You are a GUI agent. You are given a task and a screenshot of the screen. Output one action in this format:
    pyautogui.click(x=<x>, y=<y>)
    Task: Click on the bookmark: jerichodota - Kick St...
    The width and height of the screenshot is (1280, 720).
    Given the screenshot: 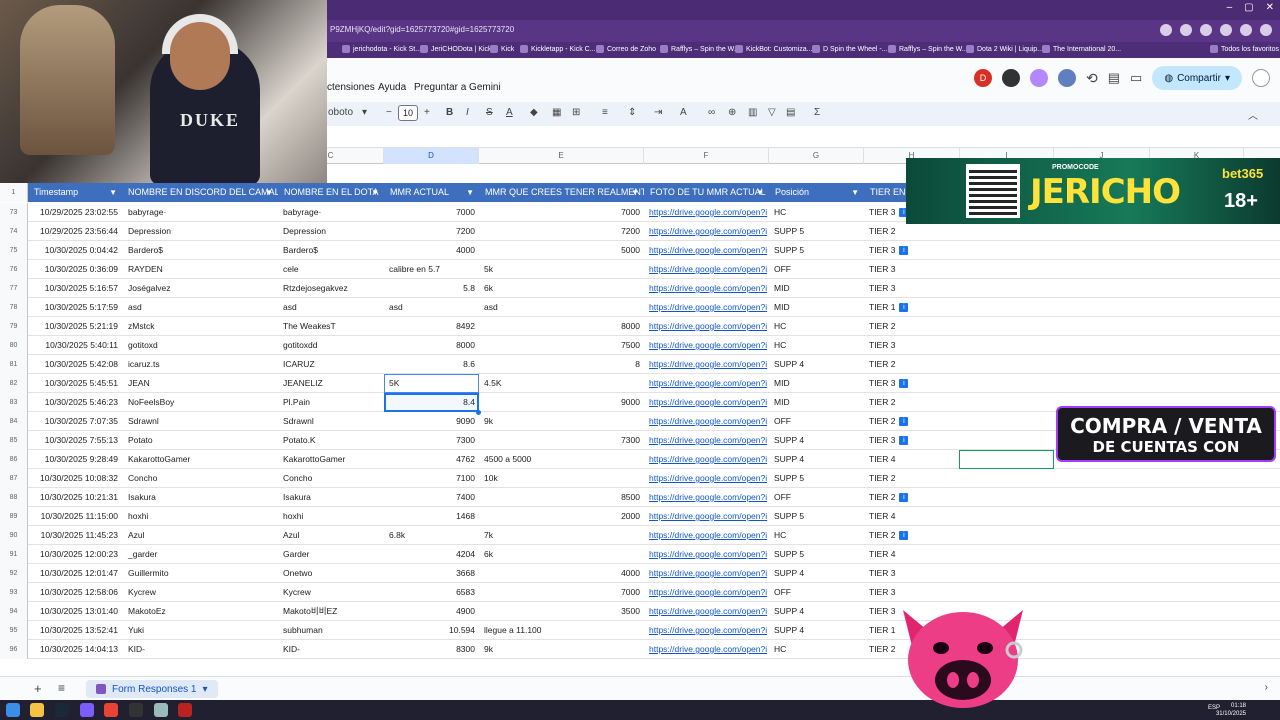 What is the action you would take?
    pyautogui.click(x=381, y=49)
    